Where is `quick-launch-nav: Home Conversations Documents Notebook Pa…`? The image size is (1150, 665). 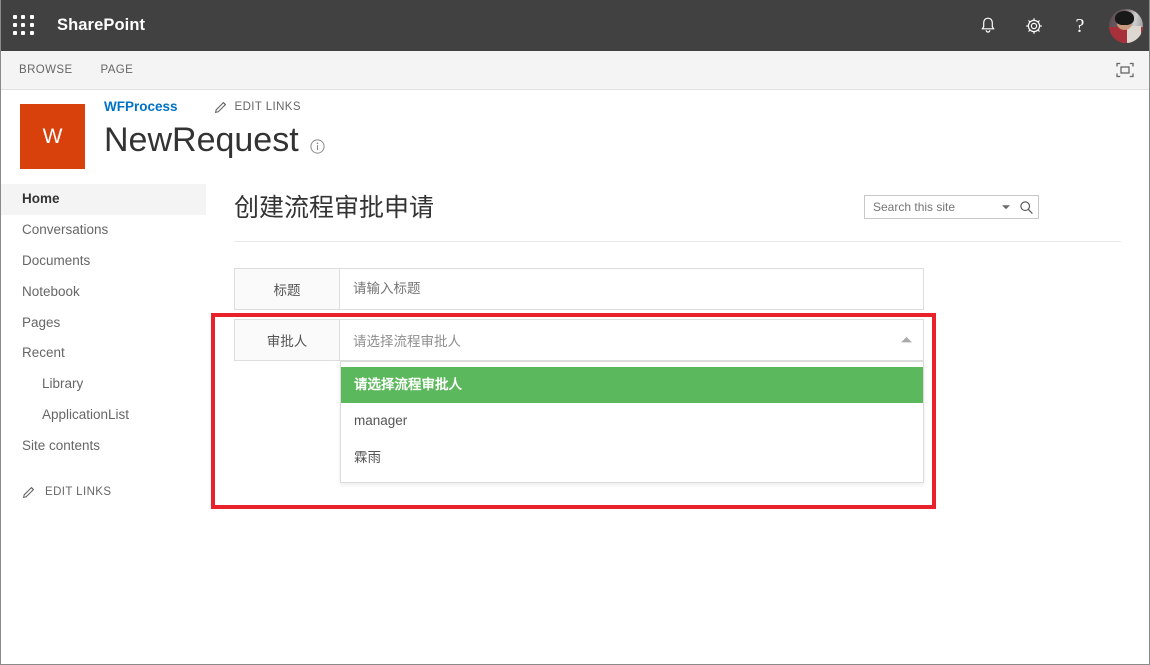
quick-launch-nav: Home Conversations Documents Notebook Pa… is located at coordinates (103, 337).